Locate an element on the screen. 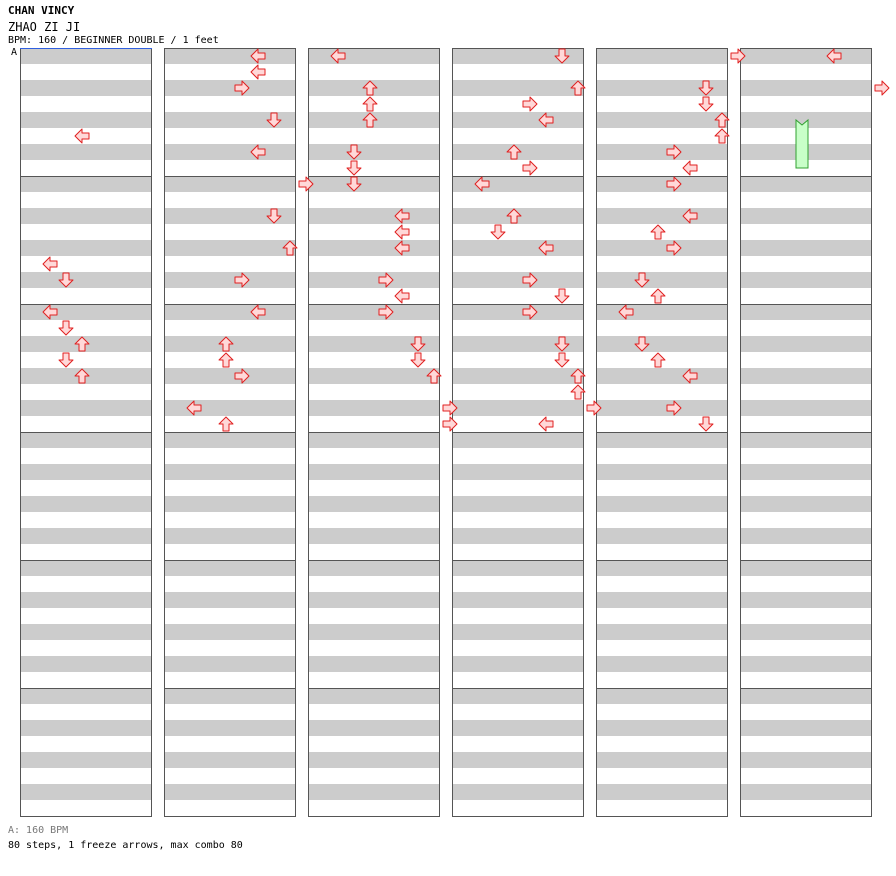  bpm-legend: A: 160 BPM is located at coordinates (38, 830).